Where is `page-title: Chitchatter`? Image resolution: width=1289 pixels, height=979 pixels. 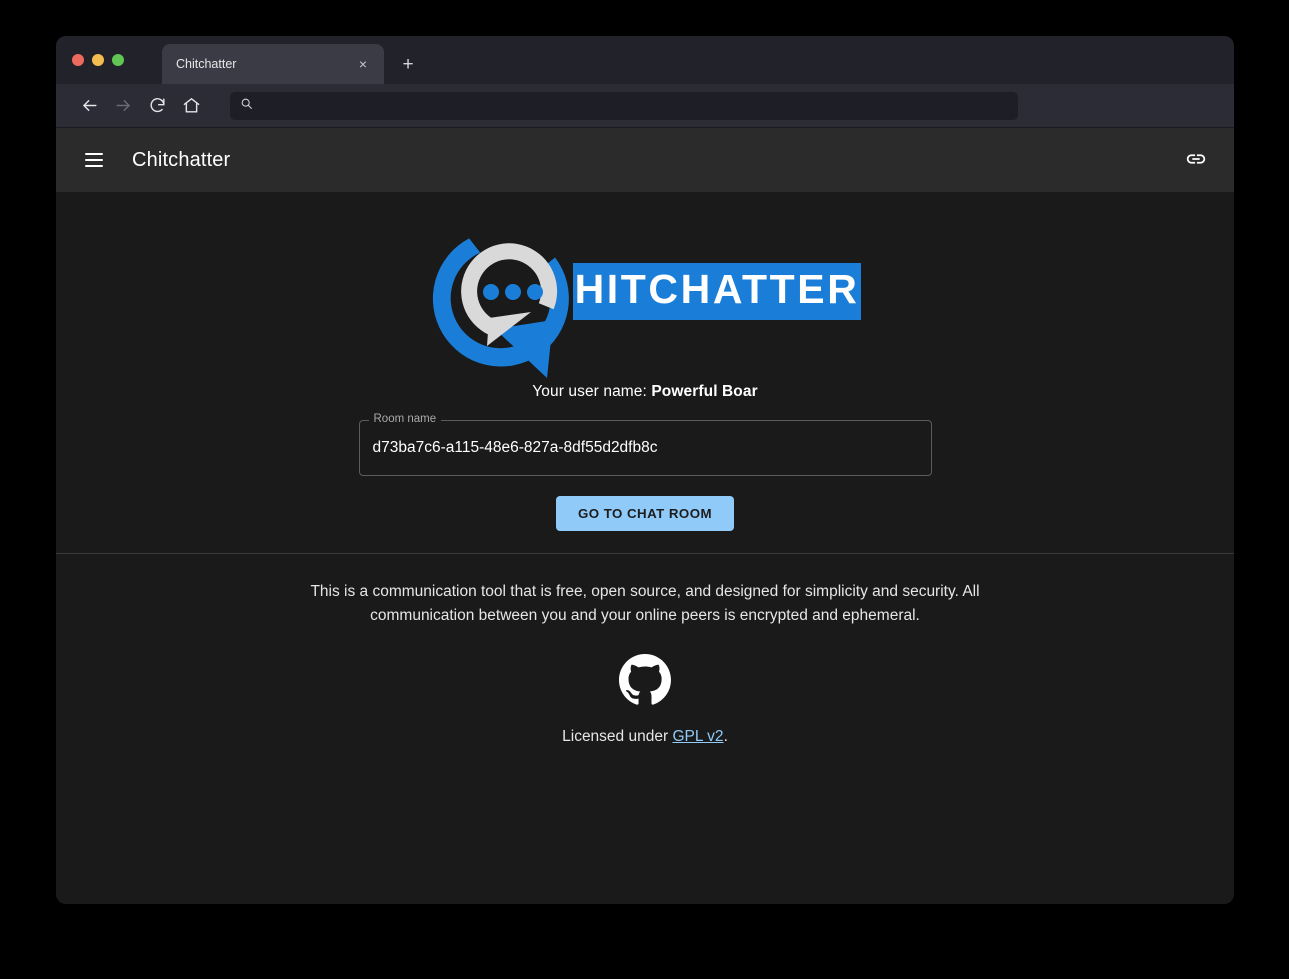
page-title: Chitchatter is located at coordinates (181, 159).